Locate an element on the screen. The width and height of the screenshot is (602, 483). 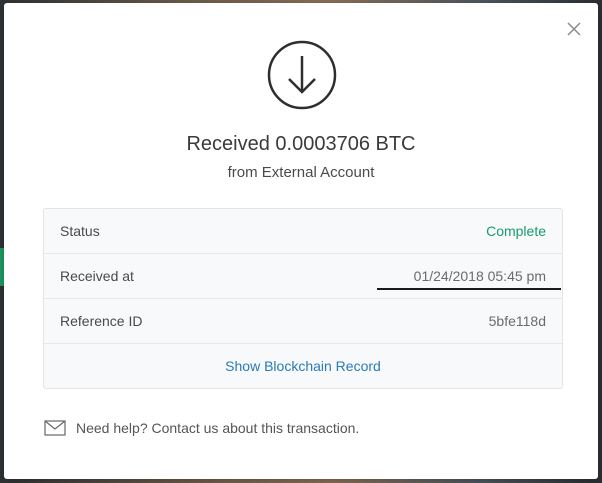
close-button is located at coordinates (574, 29).